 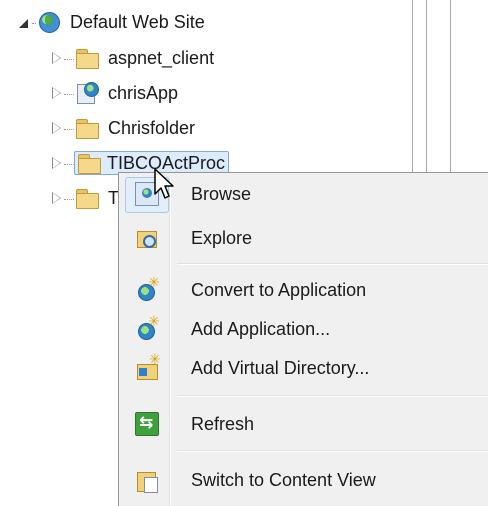 What do you see at coordinates (143, 92) in the screenshot?
I see `tree-node-label: chrisApp` at bounding box center [143, 92].